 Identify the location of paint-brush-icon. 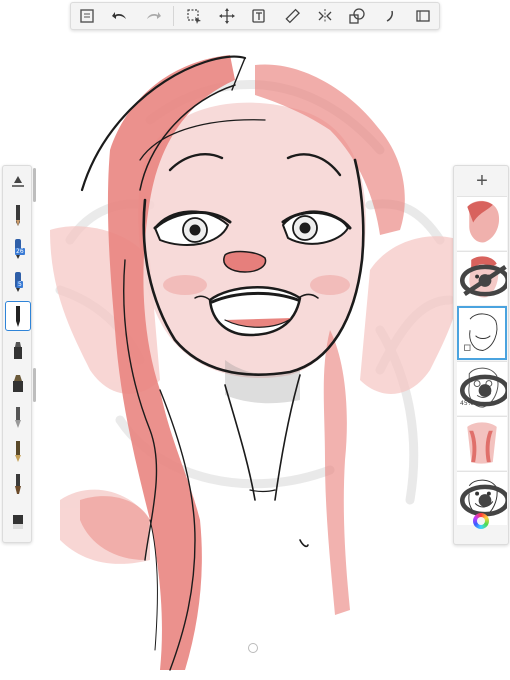
(18, 417).